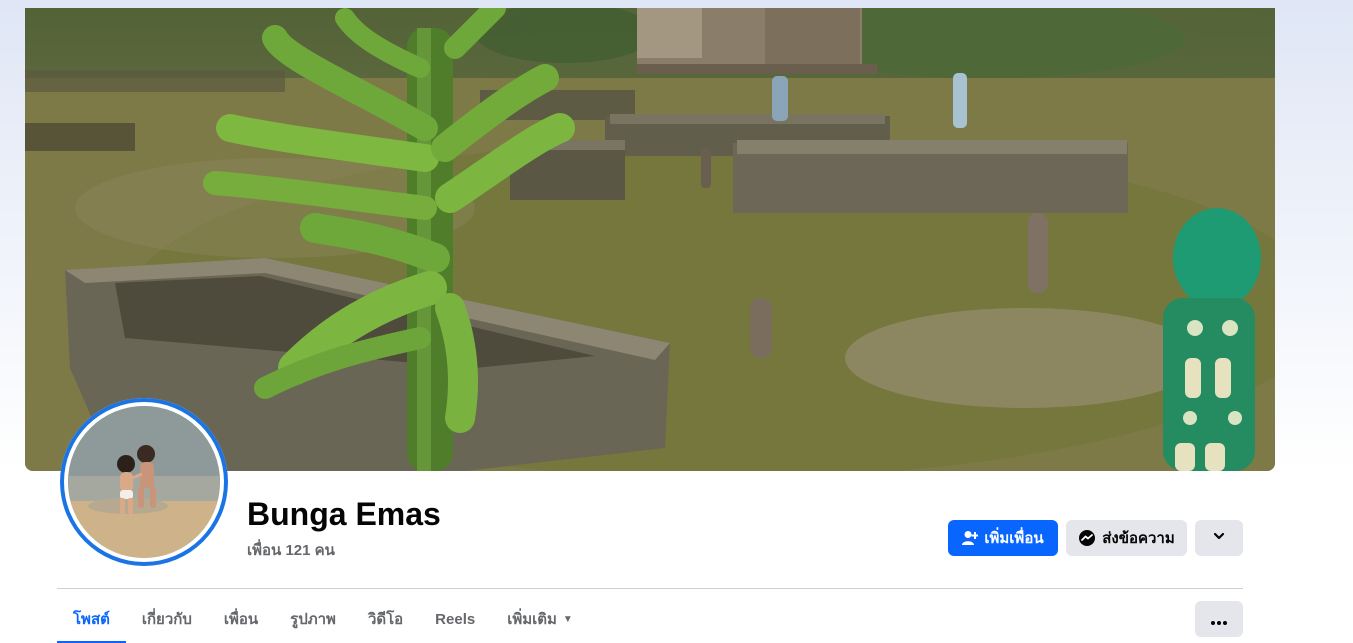  I want to click on avatar-image, so click(144, 482).